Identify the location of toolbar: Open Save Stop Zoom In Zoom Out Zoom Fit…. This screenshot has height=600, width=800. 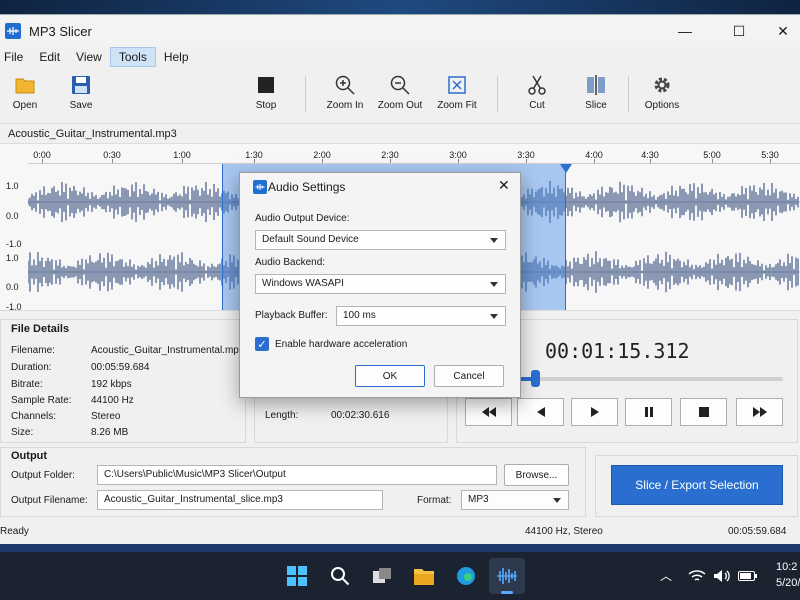
(400, 96).